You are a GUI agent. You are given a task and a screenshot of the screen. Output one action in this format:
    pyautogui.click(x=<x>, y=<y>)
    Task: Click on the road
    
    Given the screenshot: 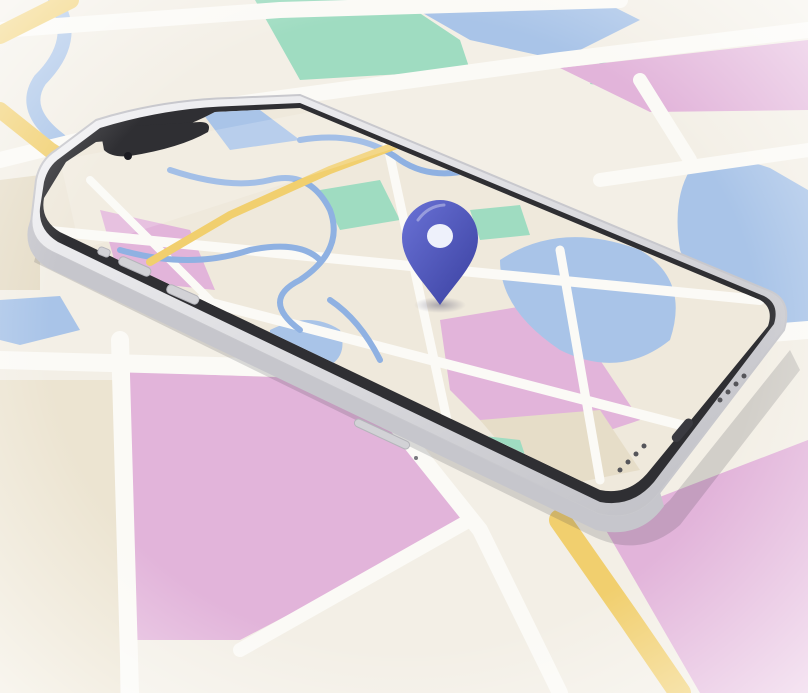 What is the action you would take?
    pyautogui.click(x=125, y=512)
    